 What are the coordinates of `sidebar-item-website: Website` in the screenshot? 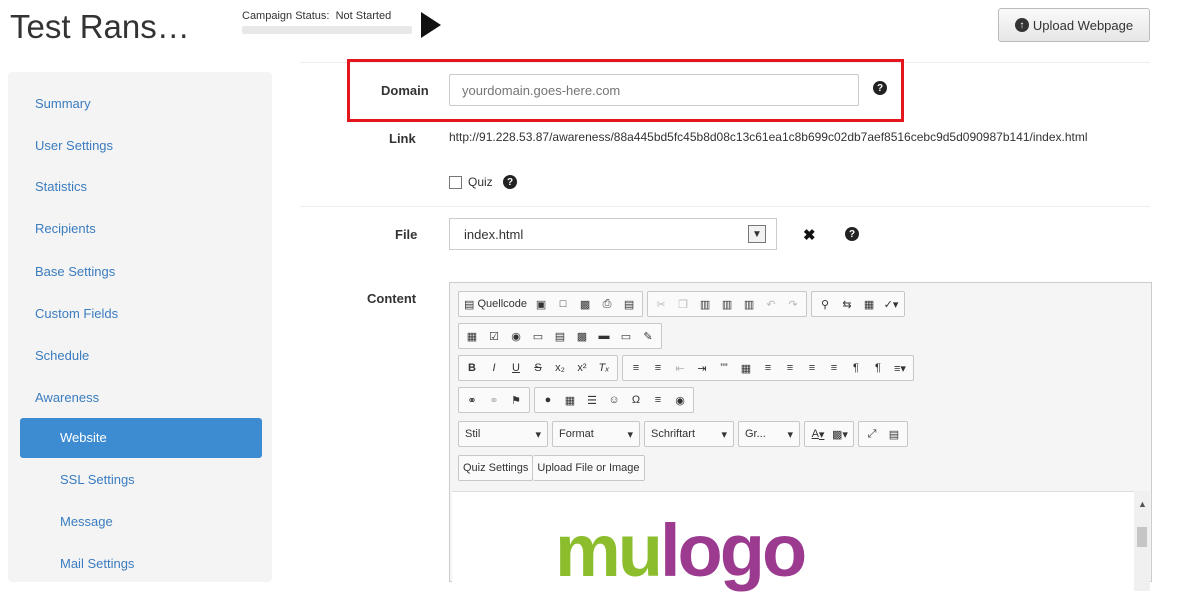 It's located at (141, 438).